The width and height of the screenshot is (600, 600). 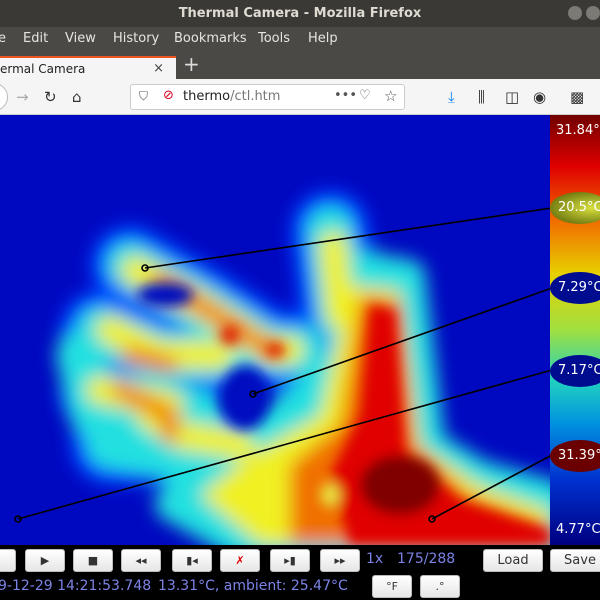 I want to click on url-host: thermo, so click(x=207, y=96).